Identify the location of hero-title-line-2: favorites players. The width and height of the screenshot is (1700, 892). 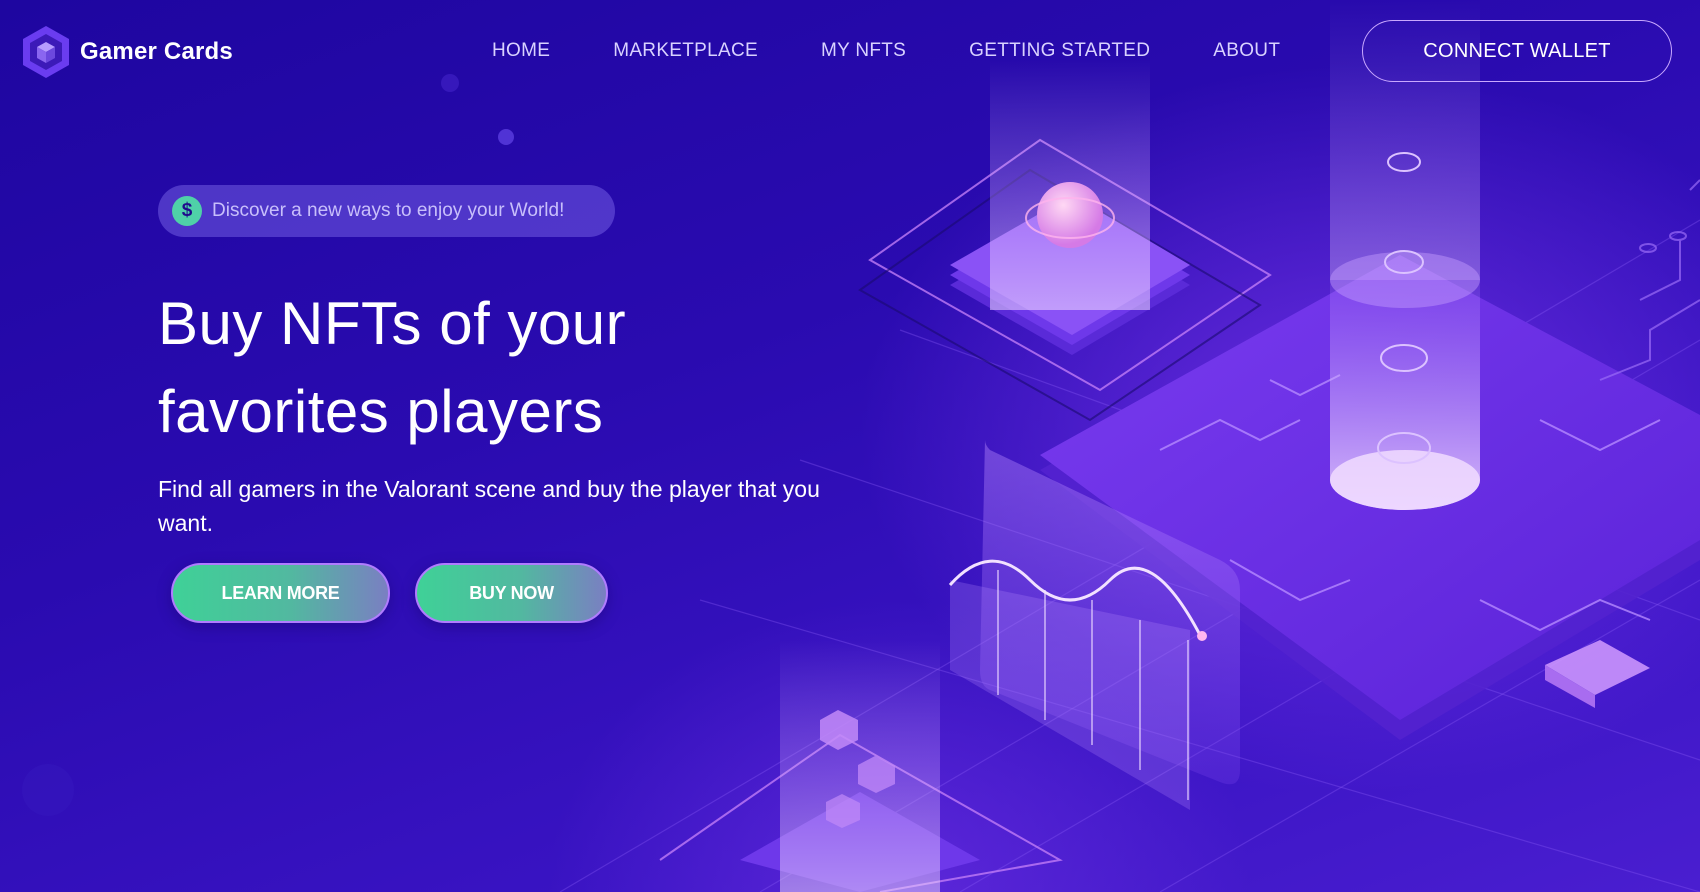
(381, 411).